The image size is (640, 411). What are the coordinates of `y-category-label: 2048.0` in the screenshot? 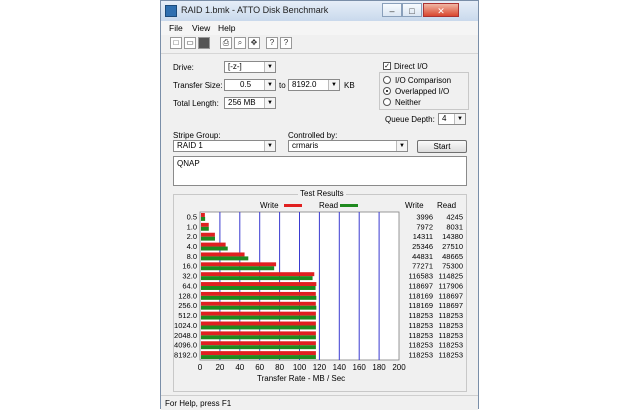 It's located at (185, 335).